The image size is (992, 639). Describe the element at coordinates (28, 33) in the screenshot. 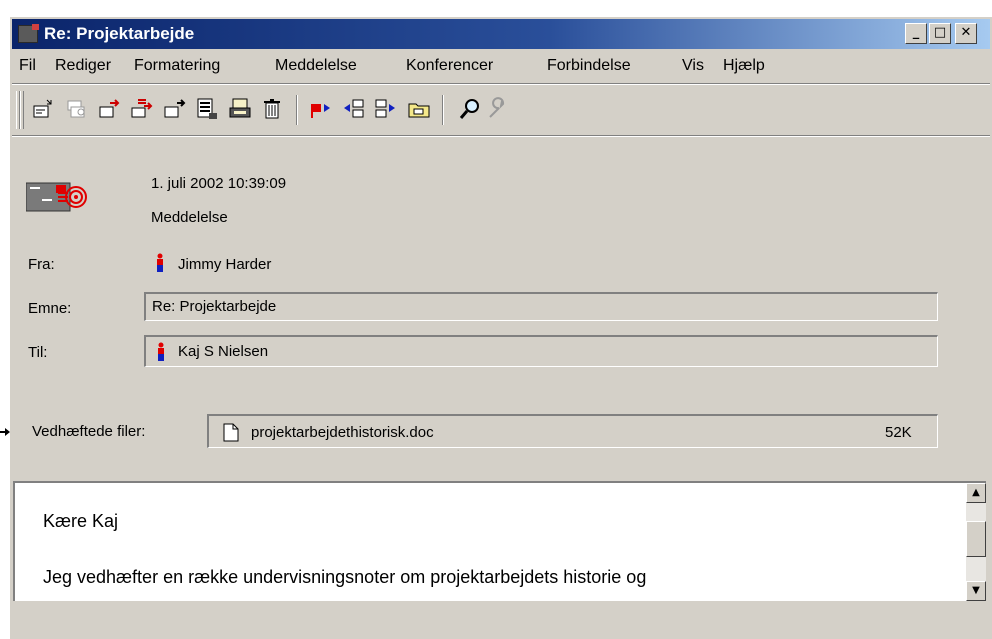

I see `mail-window-icon` at that location.